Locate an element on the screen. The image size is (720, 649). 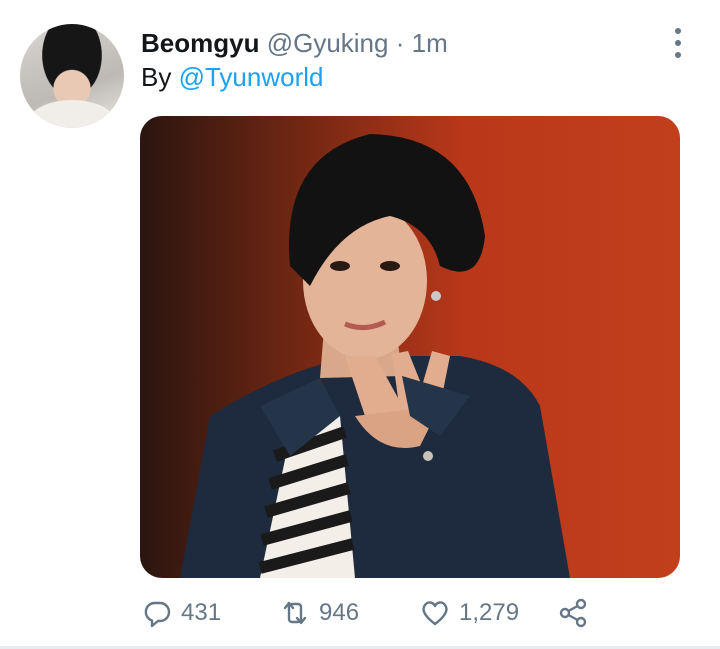
more-options-icon is located at coordinates (678, 43).